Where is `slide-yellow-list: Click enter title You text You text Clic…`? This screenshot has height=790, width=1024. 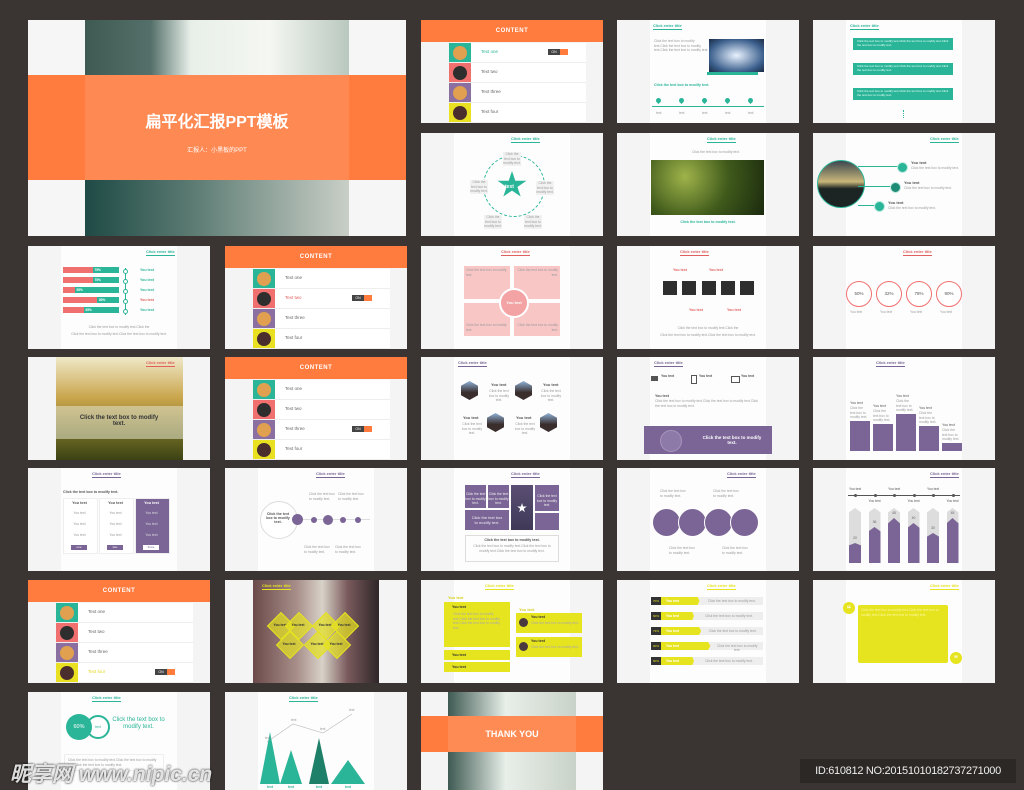
slide-yellow-list: Click enter title You text You text Clic… is located at coordinates (512, 631).